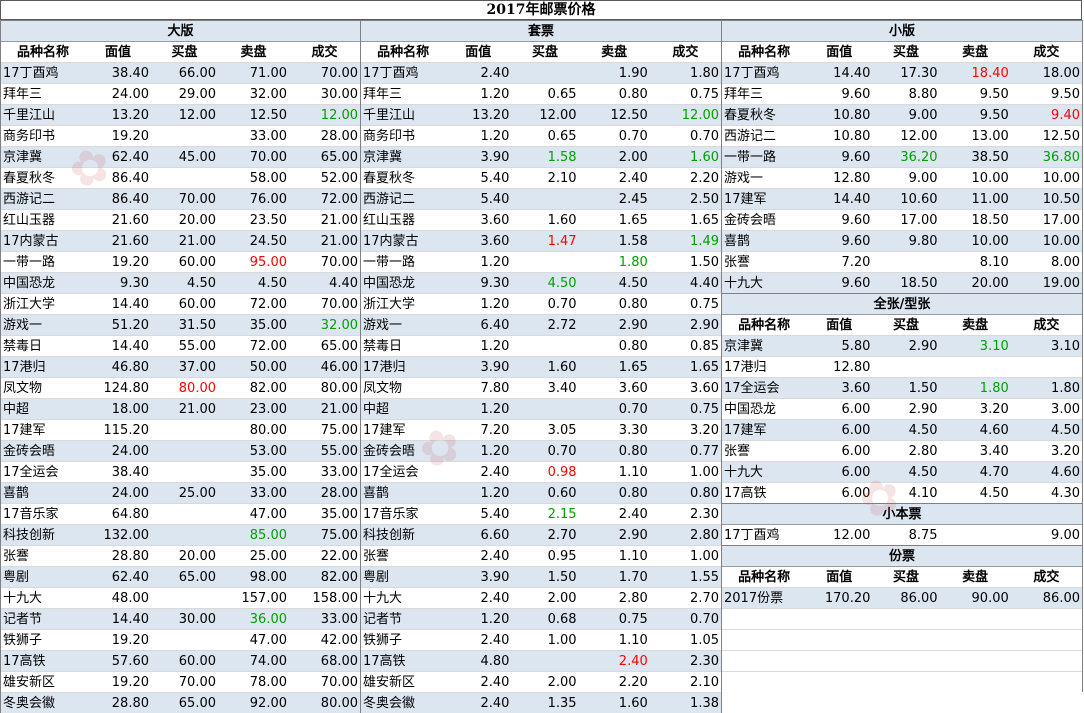 The image size is (1084, 713). Describe the element at coordinates (184, 94) in the screenshot. I see `cell-bid: 29.00` at that location.